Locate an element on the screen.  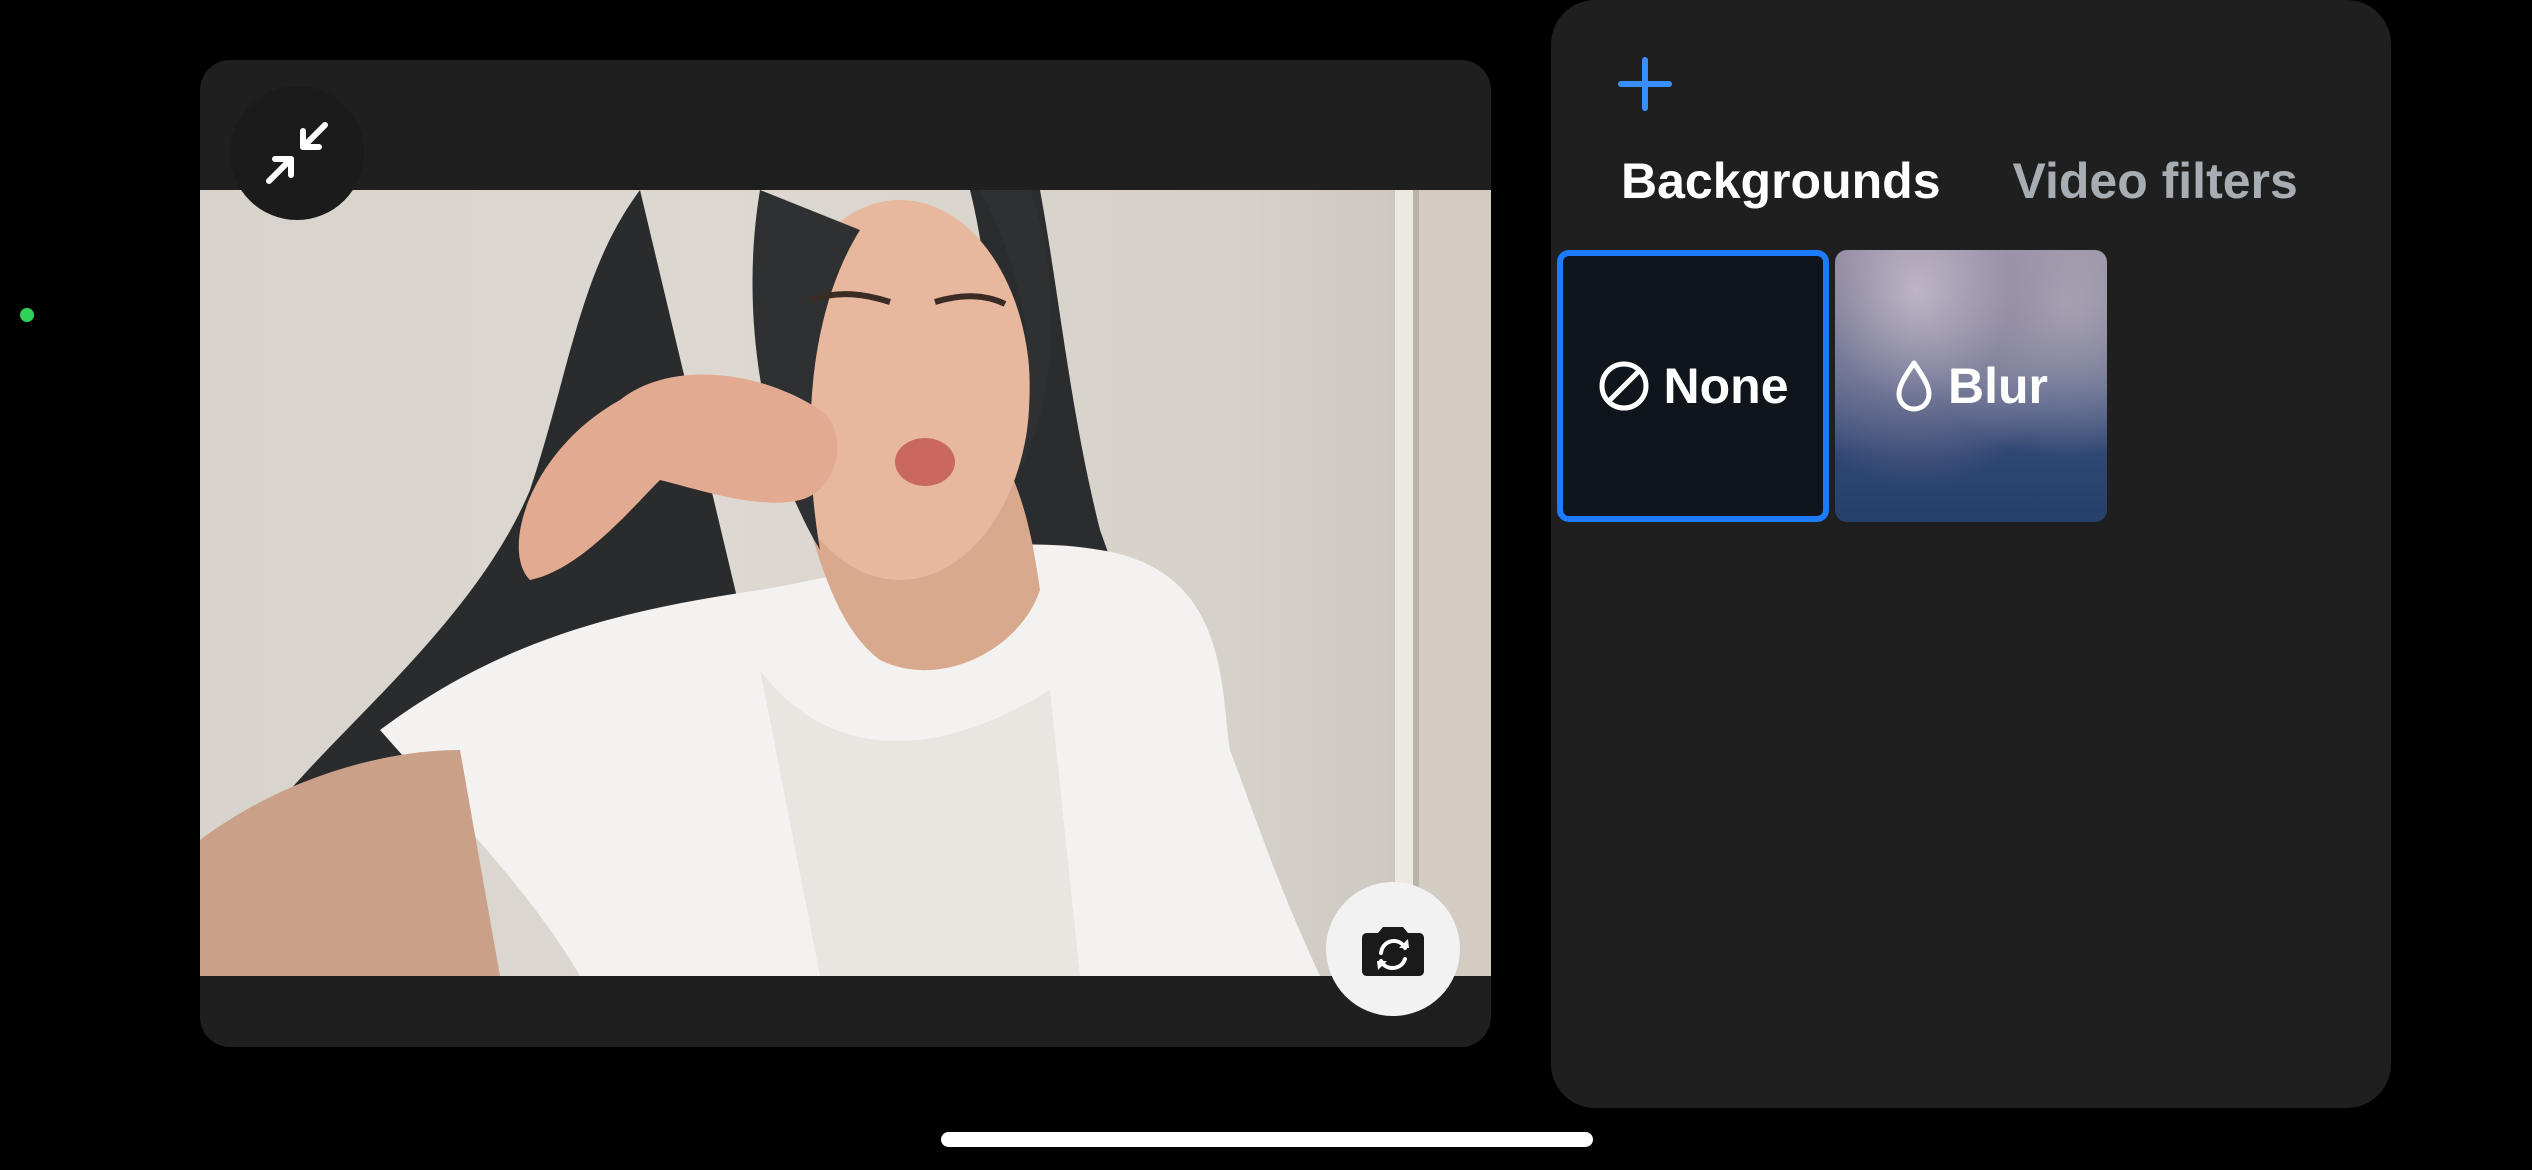
minimize-button is located at coordinates (297, 153).